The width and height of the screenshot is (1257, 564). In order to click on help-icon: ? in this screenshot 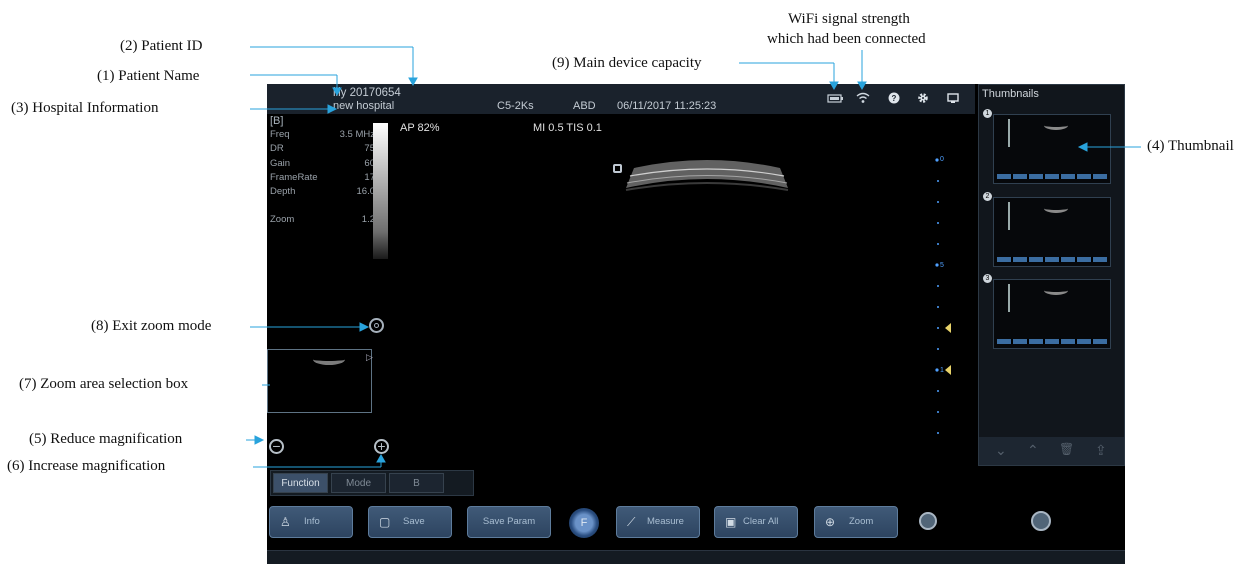, I will do `click(894, 98)`.